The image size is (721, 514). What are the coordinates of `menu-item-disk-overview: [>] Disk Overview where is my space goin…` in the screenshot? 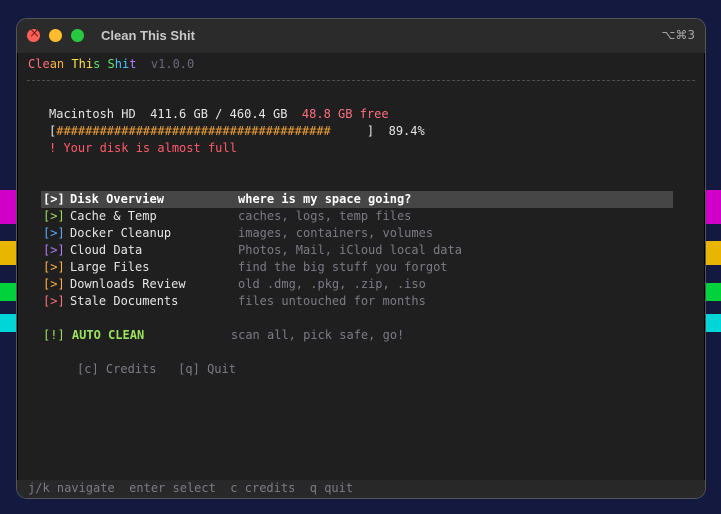 It's located at (357, 199).